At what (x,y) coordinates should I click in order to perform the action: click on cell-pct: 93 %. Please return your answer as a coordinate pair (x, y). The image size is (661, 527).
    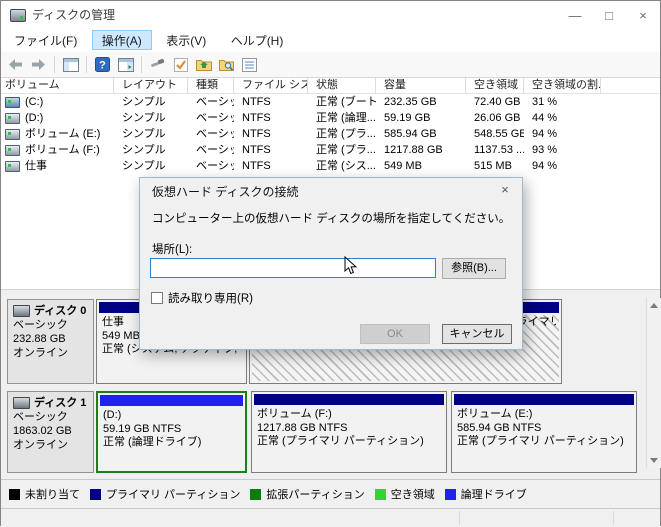
    Looking at the image, I should click on (545, 150).